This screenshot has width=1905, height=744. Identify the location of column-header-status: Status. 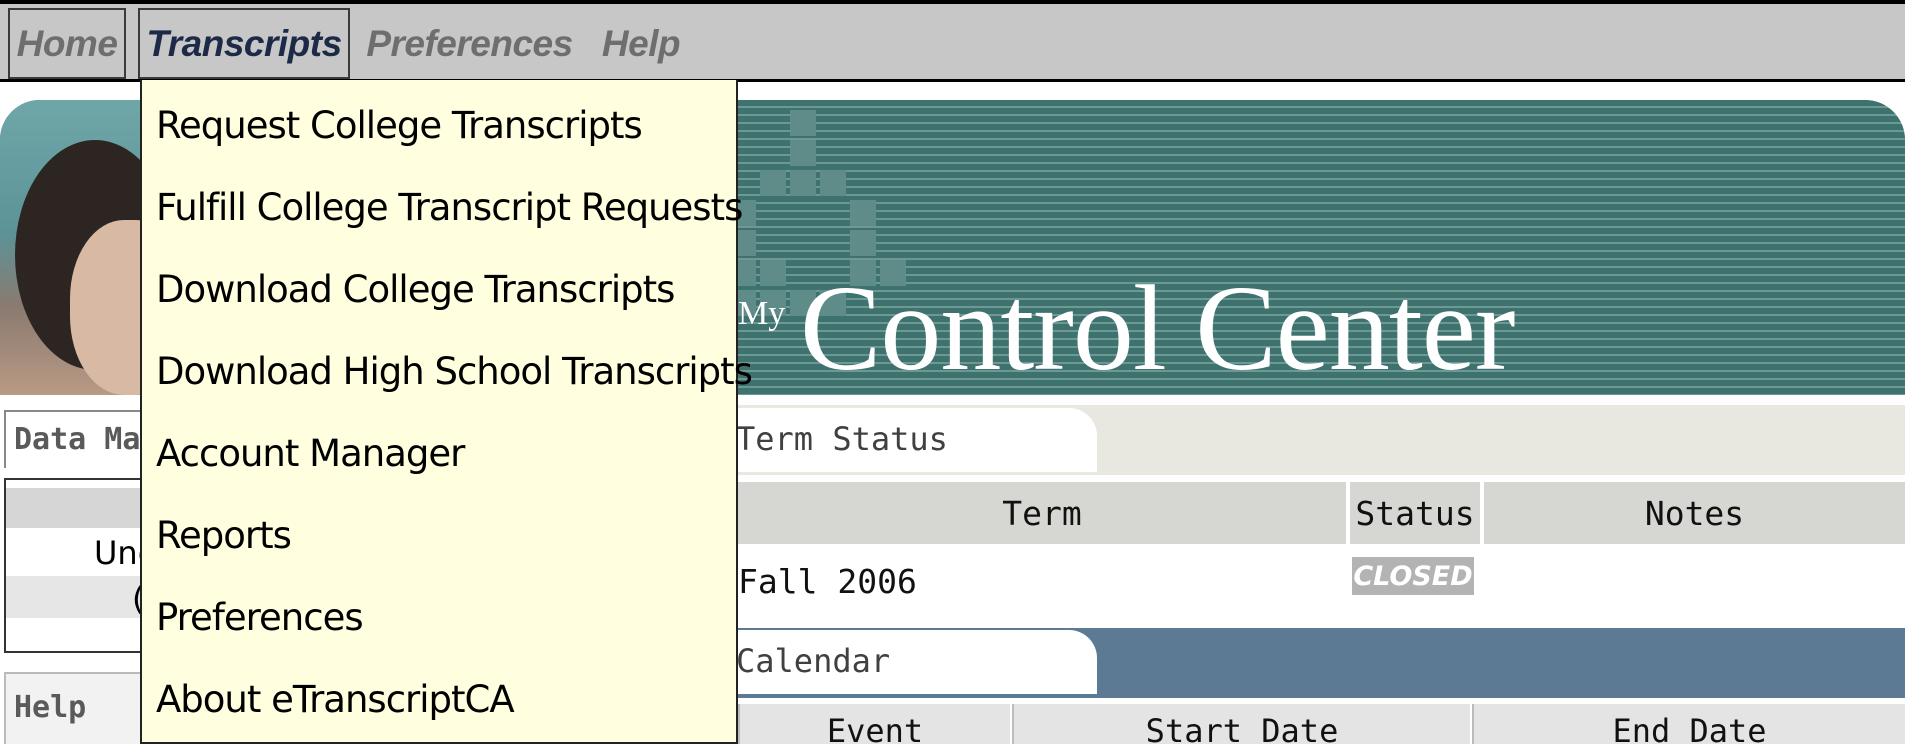
(1415, 513).